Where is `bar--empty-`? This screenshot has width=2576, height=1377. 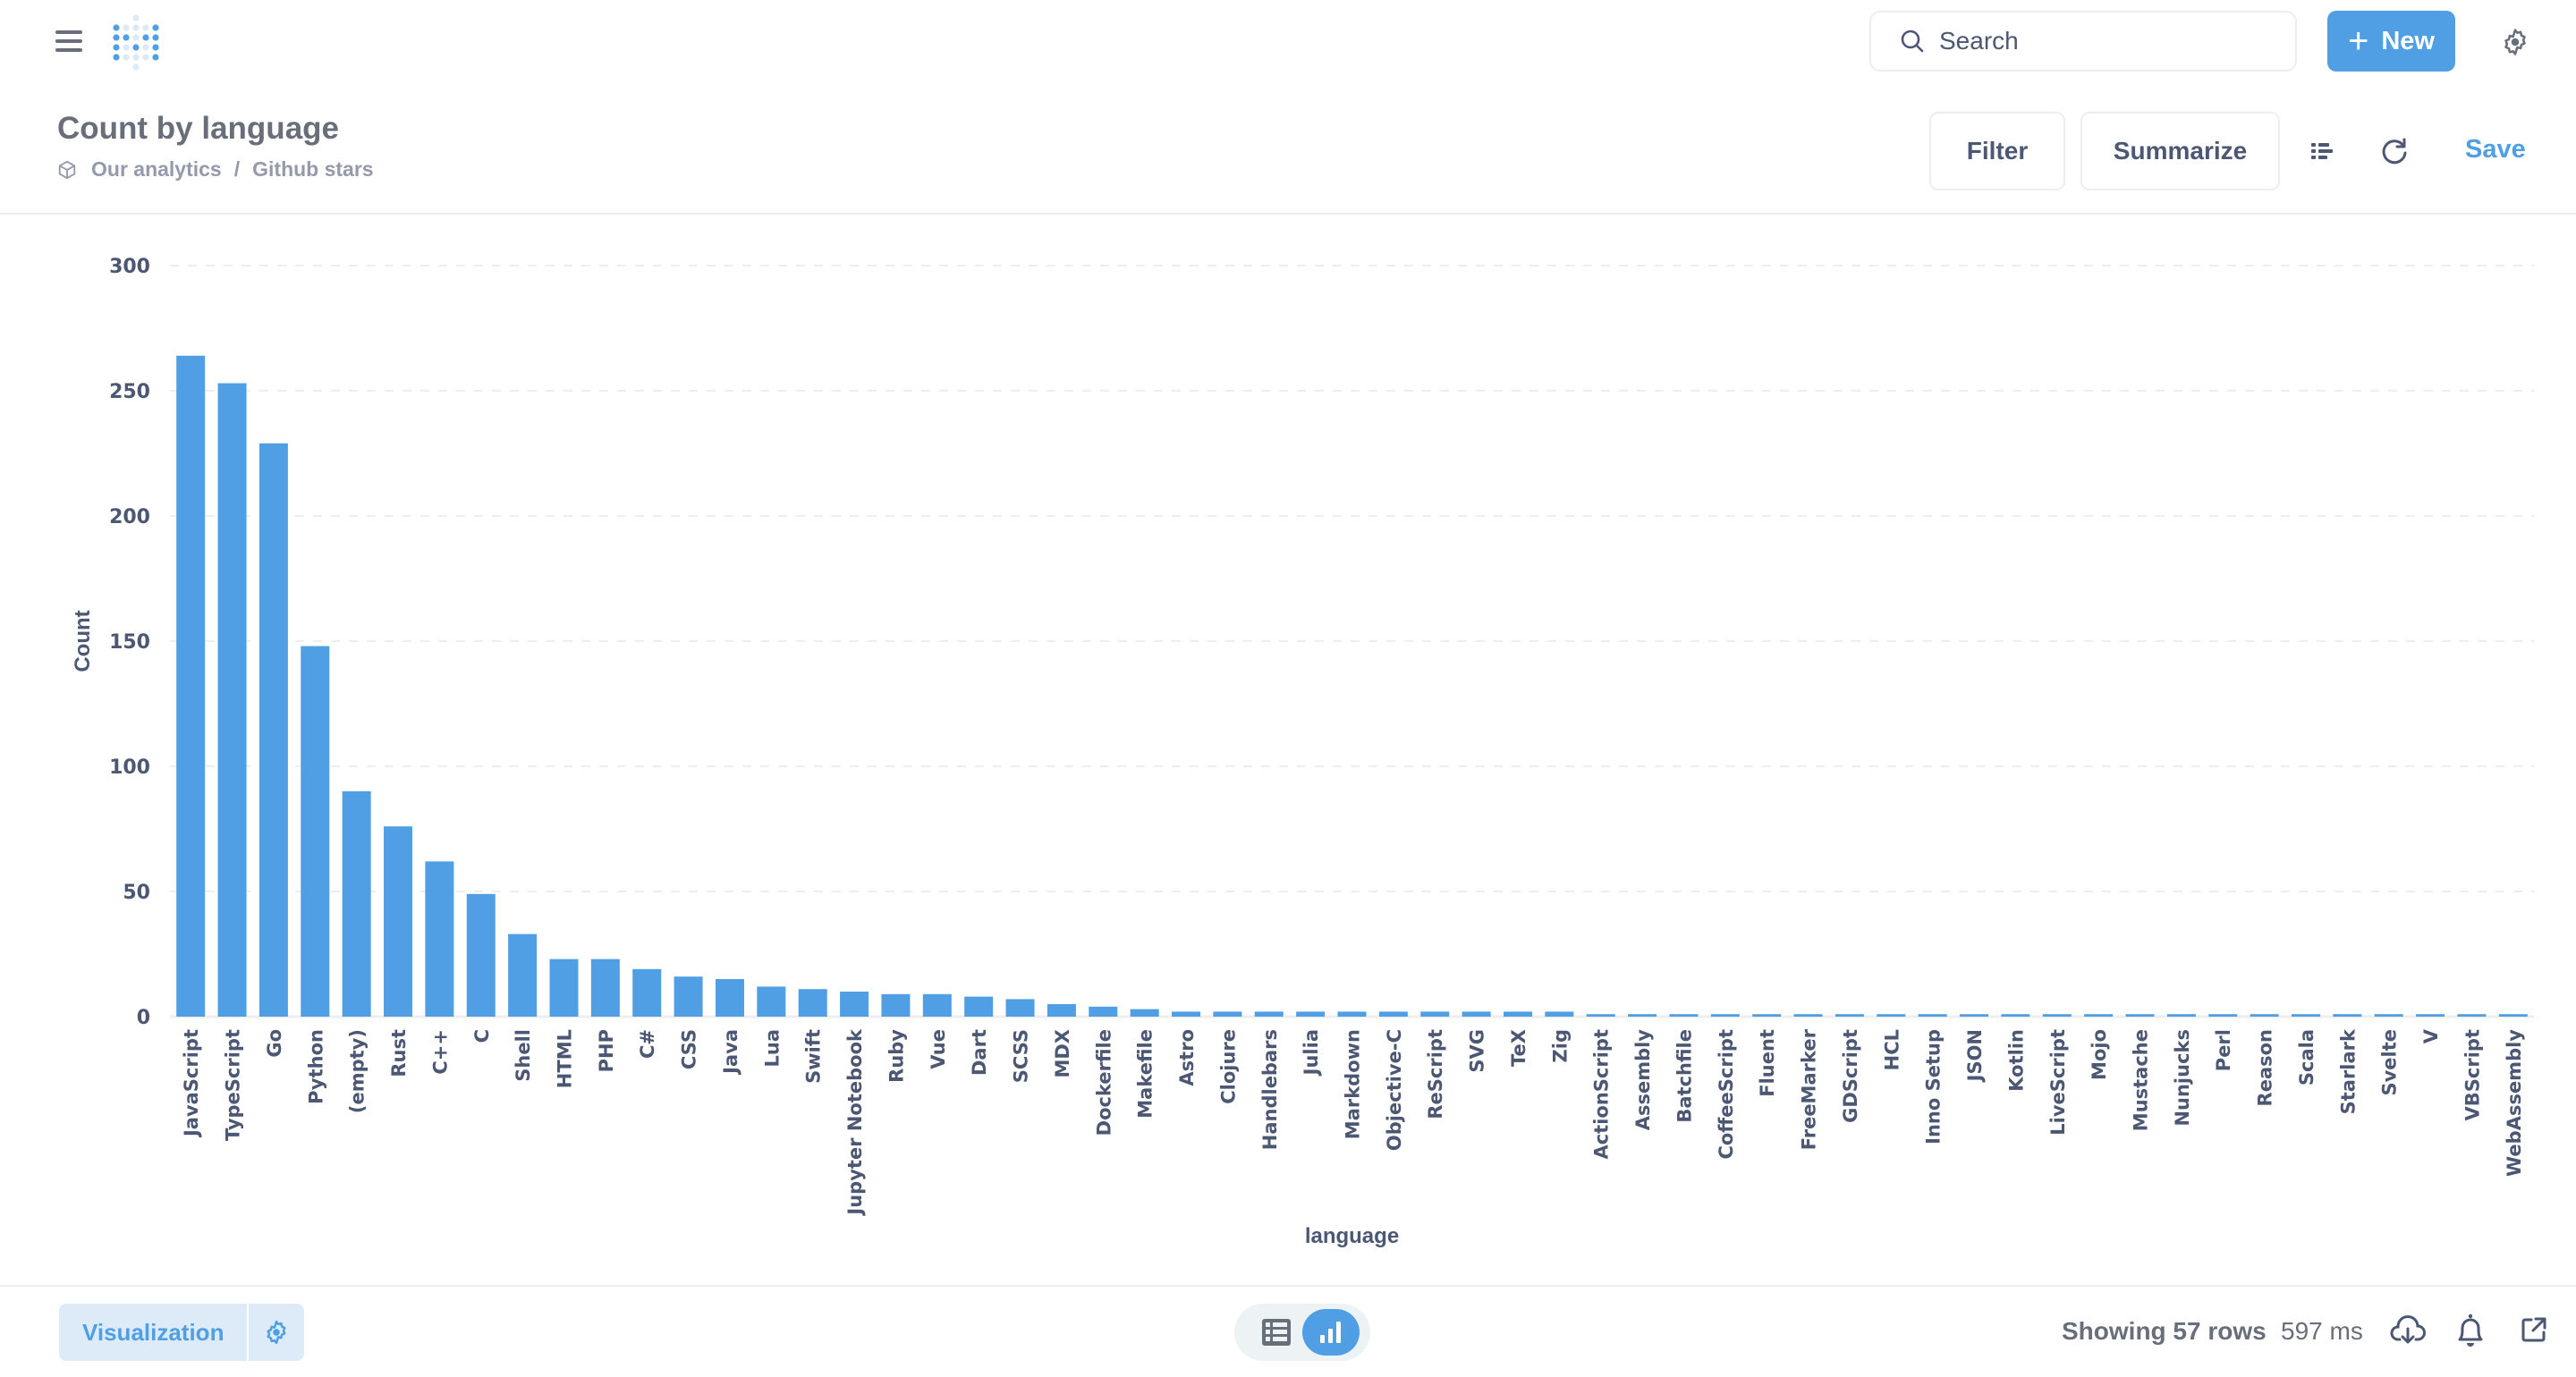
bar--empty- is located at coordinates (356, 904).